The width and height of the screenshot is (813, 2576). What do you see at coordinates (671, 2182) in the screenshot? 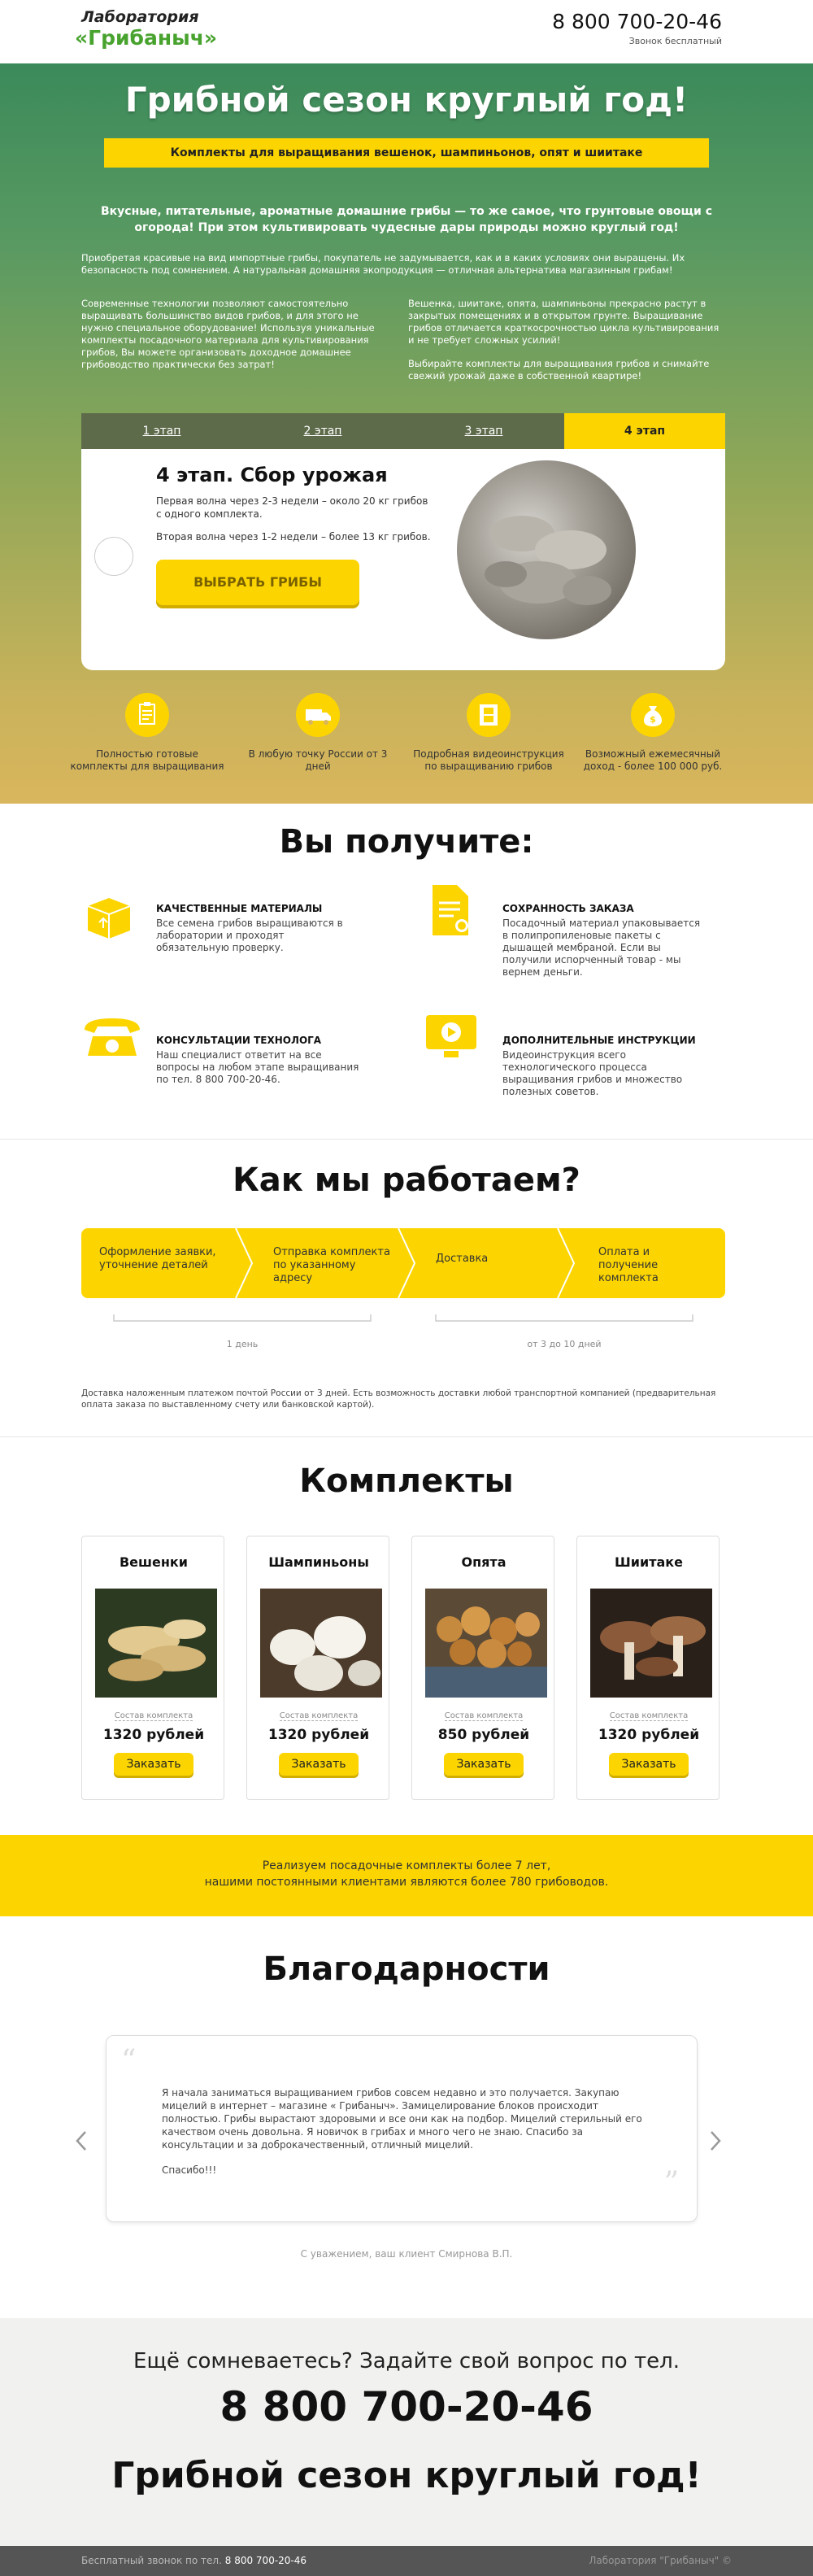
I see `quote-close-icon: ”` at bounding box center [671, 2182].